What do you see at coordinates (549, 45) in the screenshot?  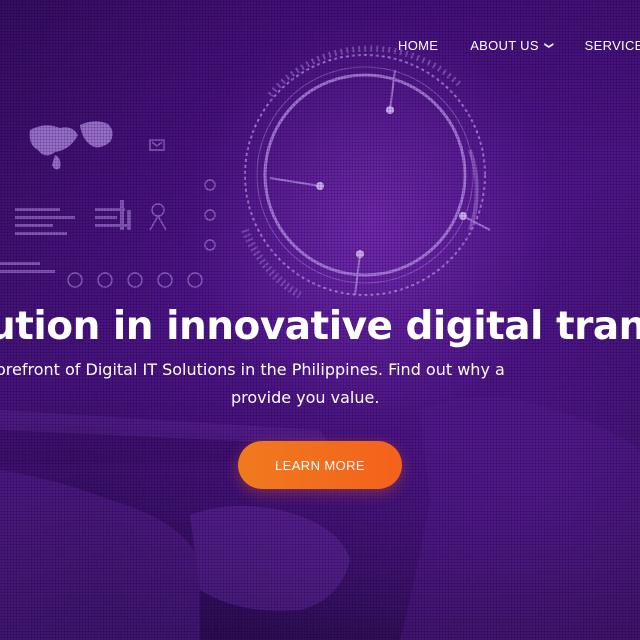 I see `chevron-down-icon: ❯` at bounding box center [549, 45].